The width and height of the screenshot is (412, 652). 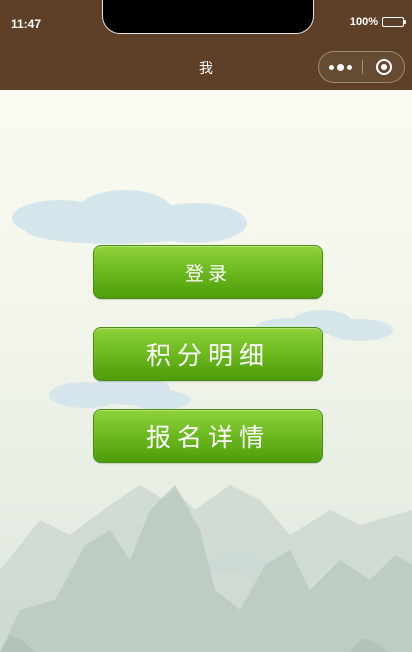 I want to click on mini-program-capsule, so click(x=361, y=67).